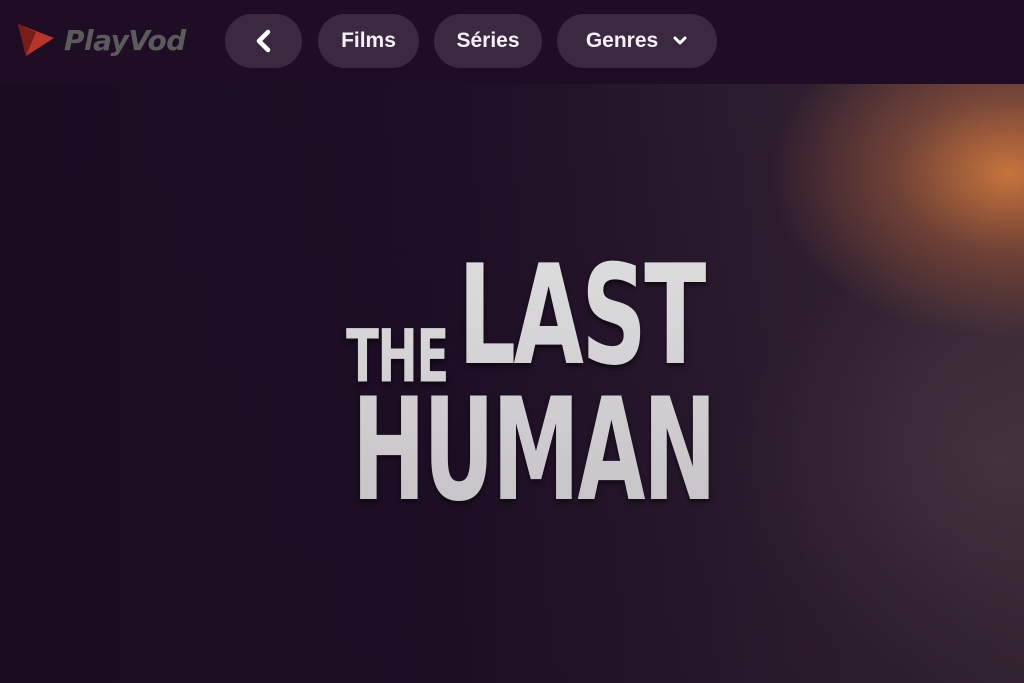  Describe the element at coordinates (125, 40) in the screenshot. I see `logo-text: PlayVod` at that location.